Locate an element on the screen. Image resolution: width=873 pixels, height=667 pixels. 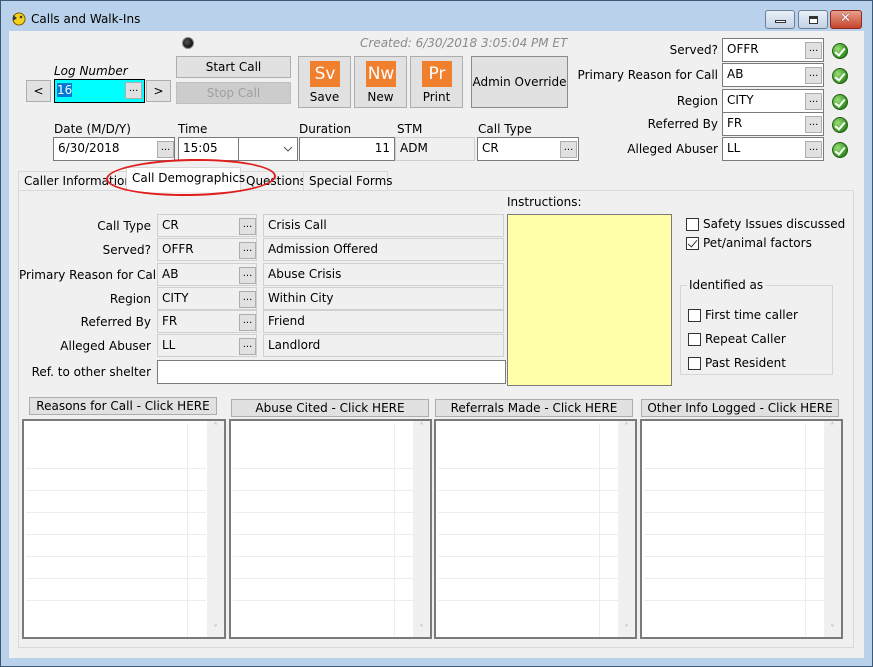
abuse-cited-header-button: Abuse Cited - Click HERE is located at coordinates (330, 408).